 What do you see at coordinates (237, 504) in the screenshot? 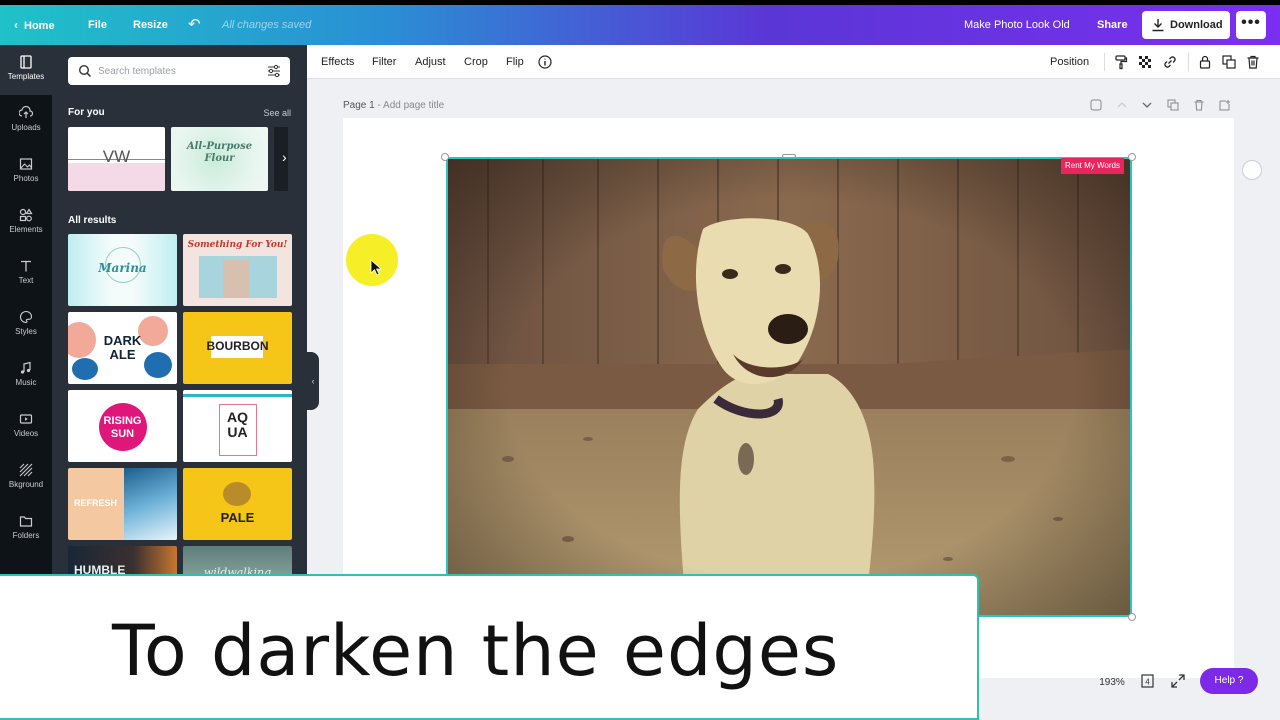
I see `template-thumb: PALE` at bounding box center [237, 504].